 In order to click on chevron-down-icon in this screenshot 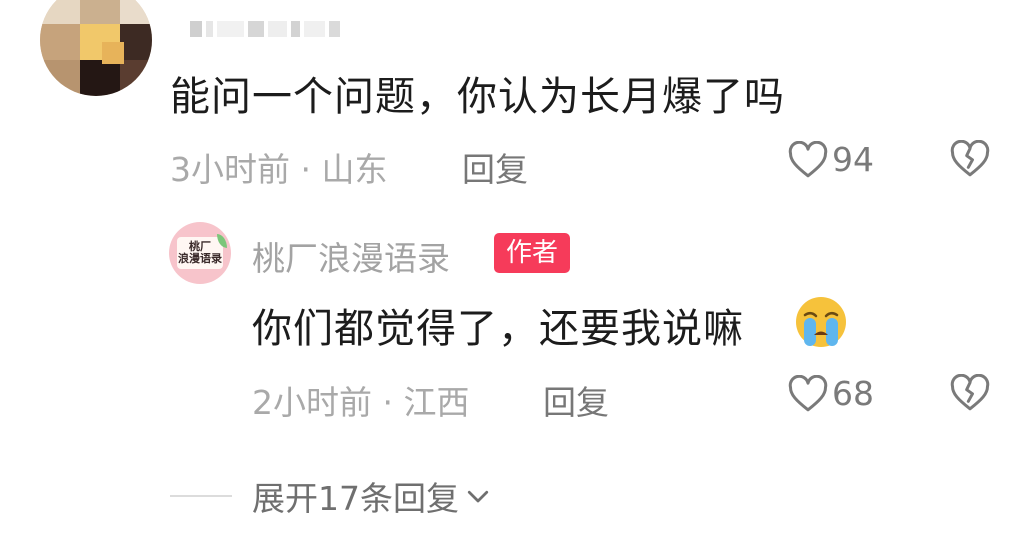, I will do `click(478, 496)`.